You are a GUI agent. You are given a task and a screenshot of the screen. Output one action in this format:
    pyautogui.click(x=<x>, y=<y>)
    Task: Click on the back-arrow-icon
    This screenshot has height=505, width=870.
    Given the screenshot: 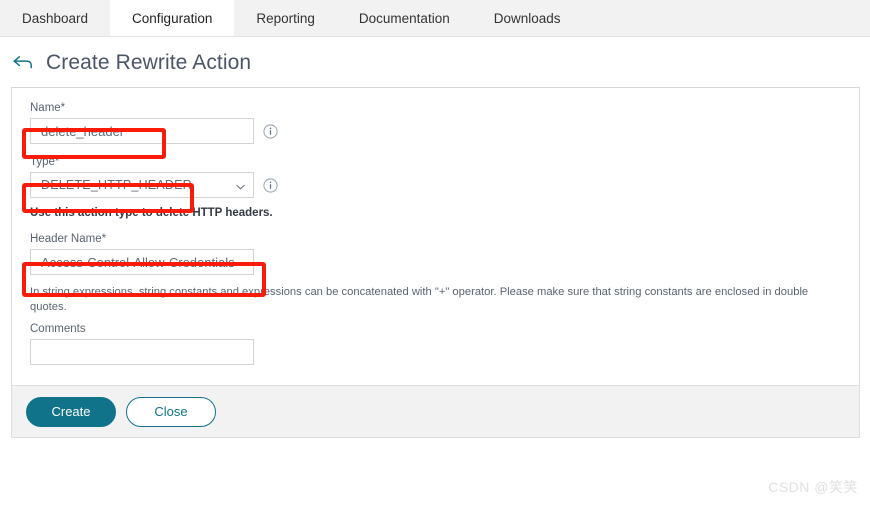 What is the action you would take?
    pyautogui.click(x=23, y=63)
    